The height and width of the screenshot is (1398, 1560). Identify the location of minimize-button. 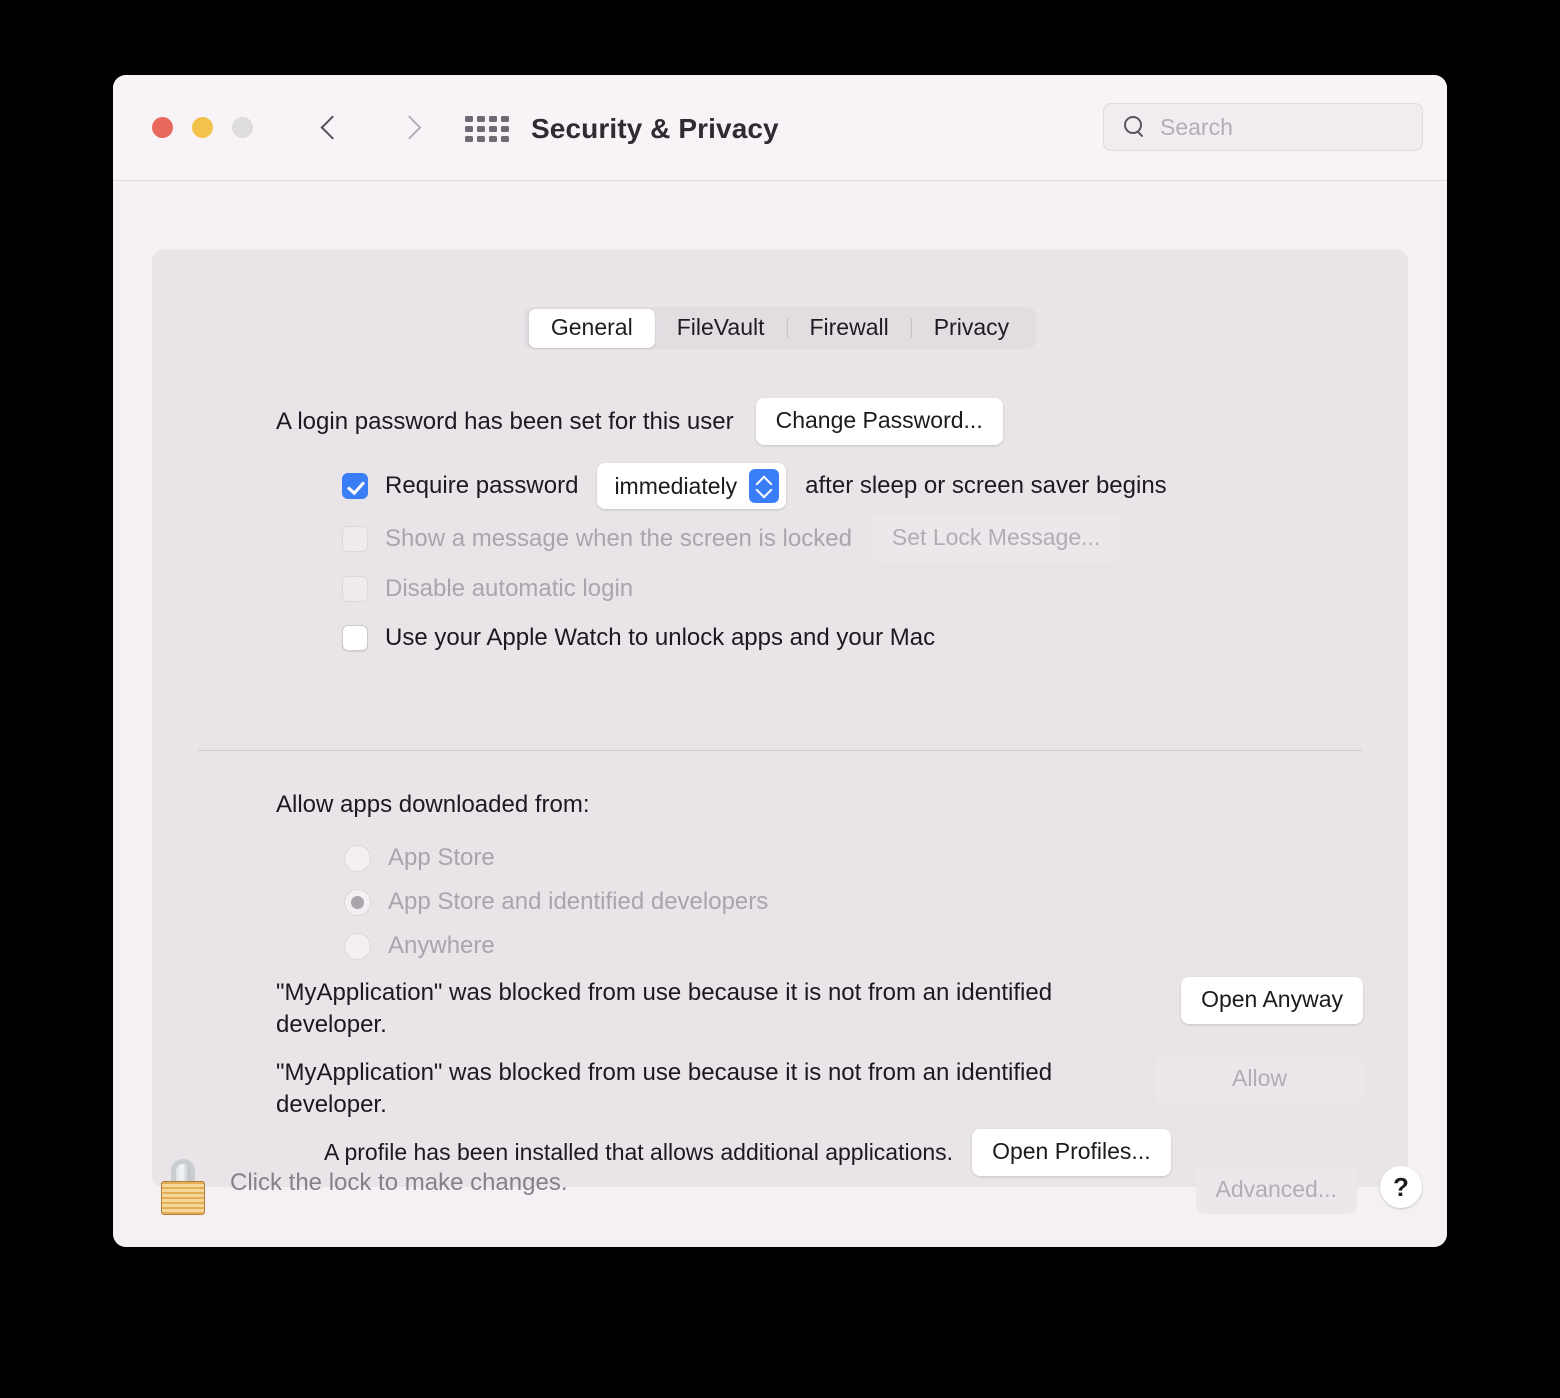
(202, 127).